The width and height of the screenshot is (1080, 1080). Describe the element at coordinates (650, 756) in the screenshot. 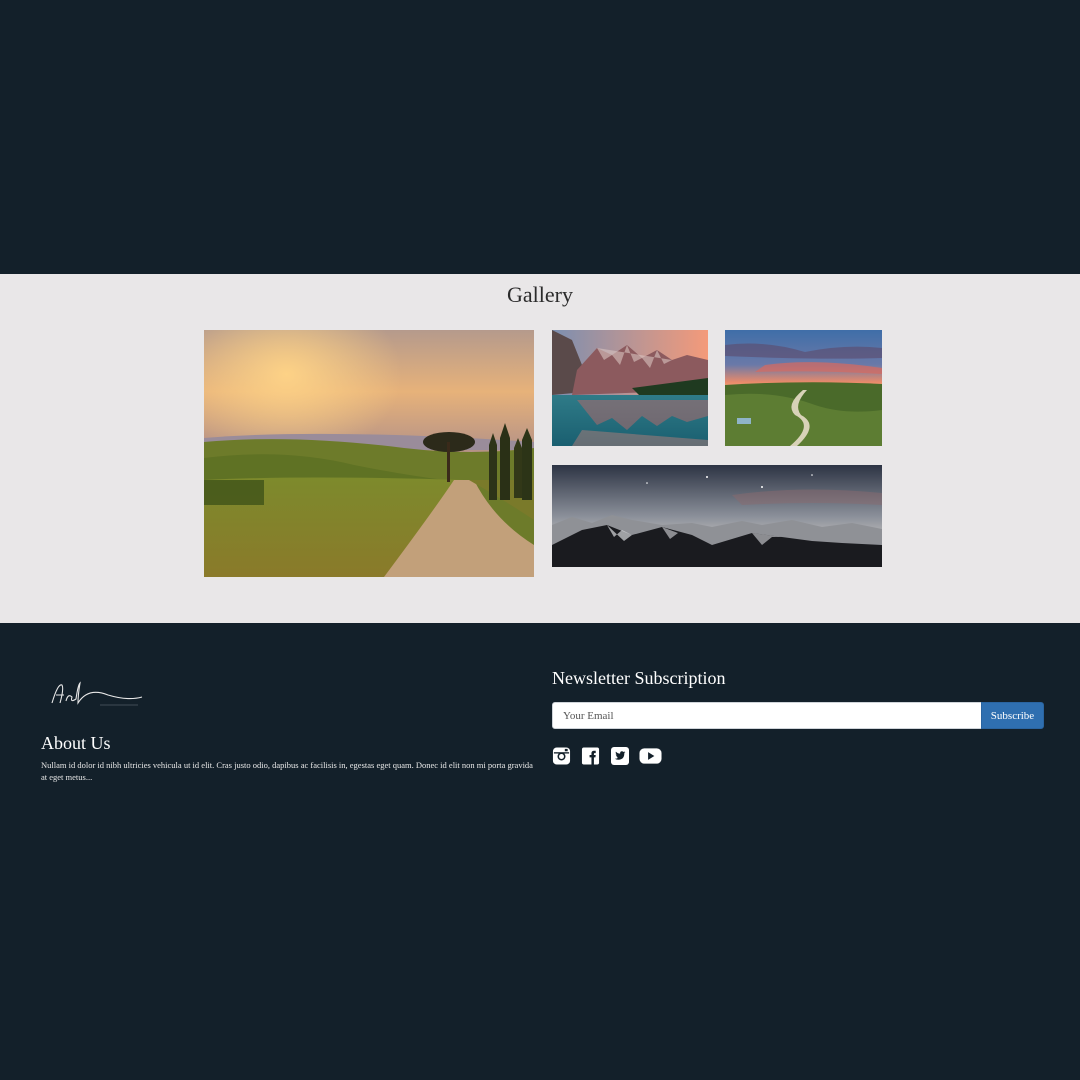

I see `youtube-icon` at that location.